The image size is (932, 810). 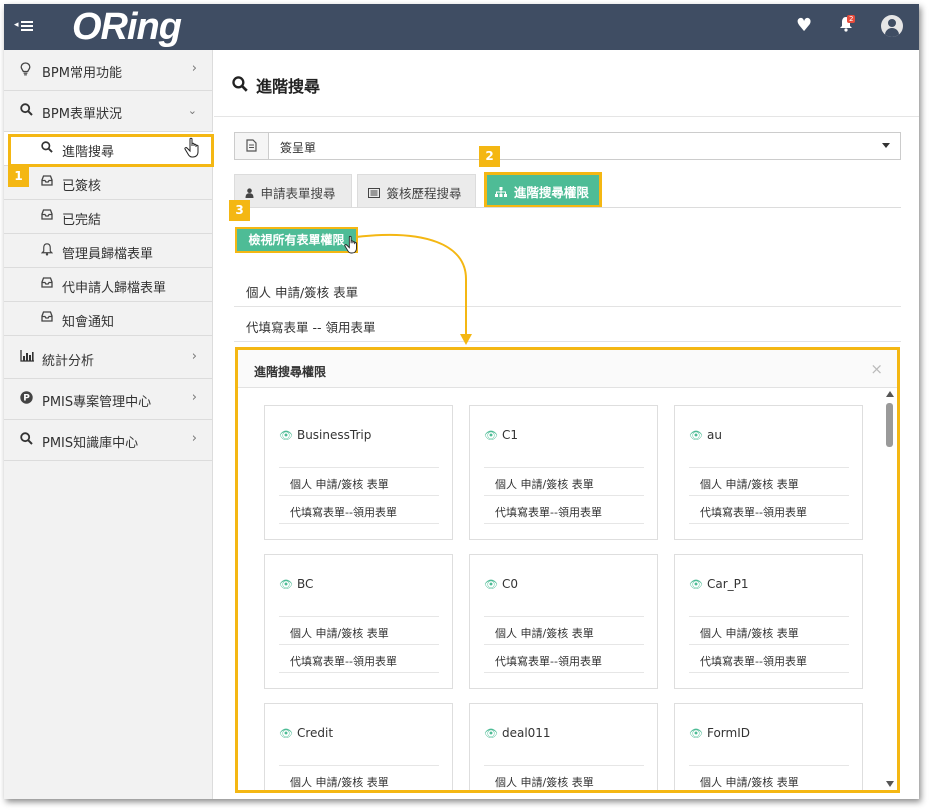 I want to click on modal-header: 進階搜尋權限 ×, so click(x=567, y=369).